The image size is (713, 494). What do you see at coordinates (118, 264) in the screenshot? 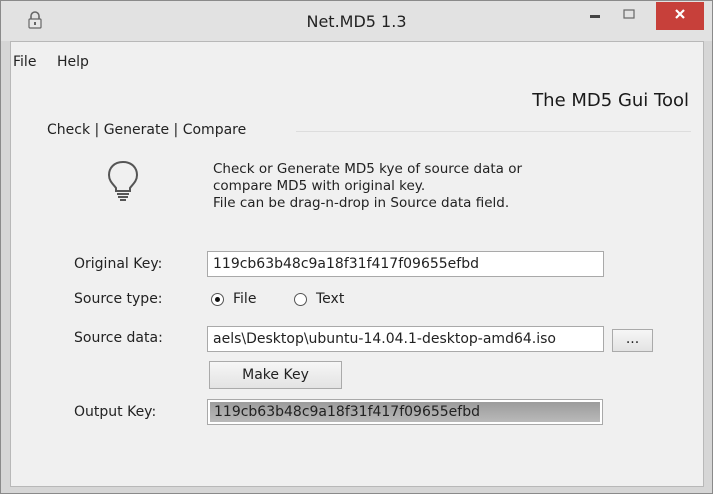
I see `original-key-label: Original Key:` at bounding box center [118, 264].